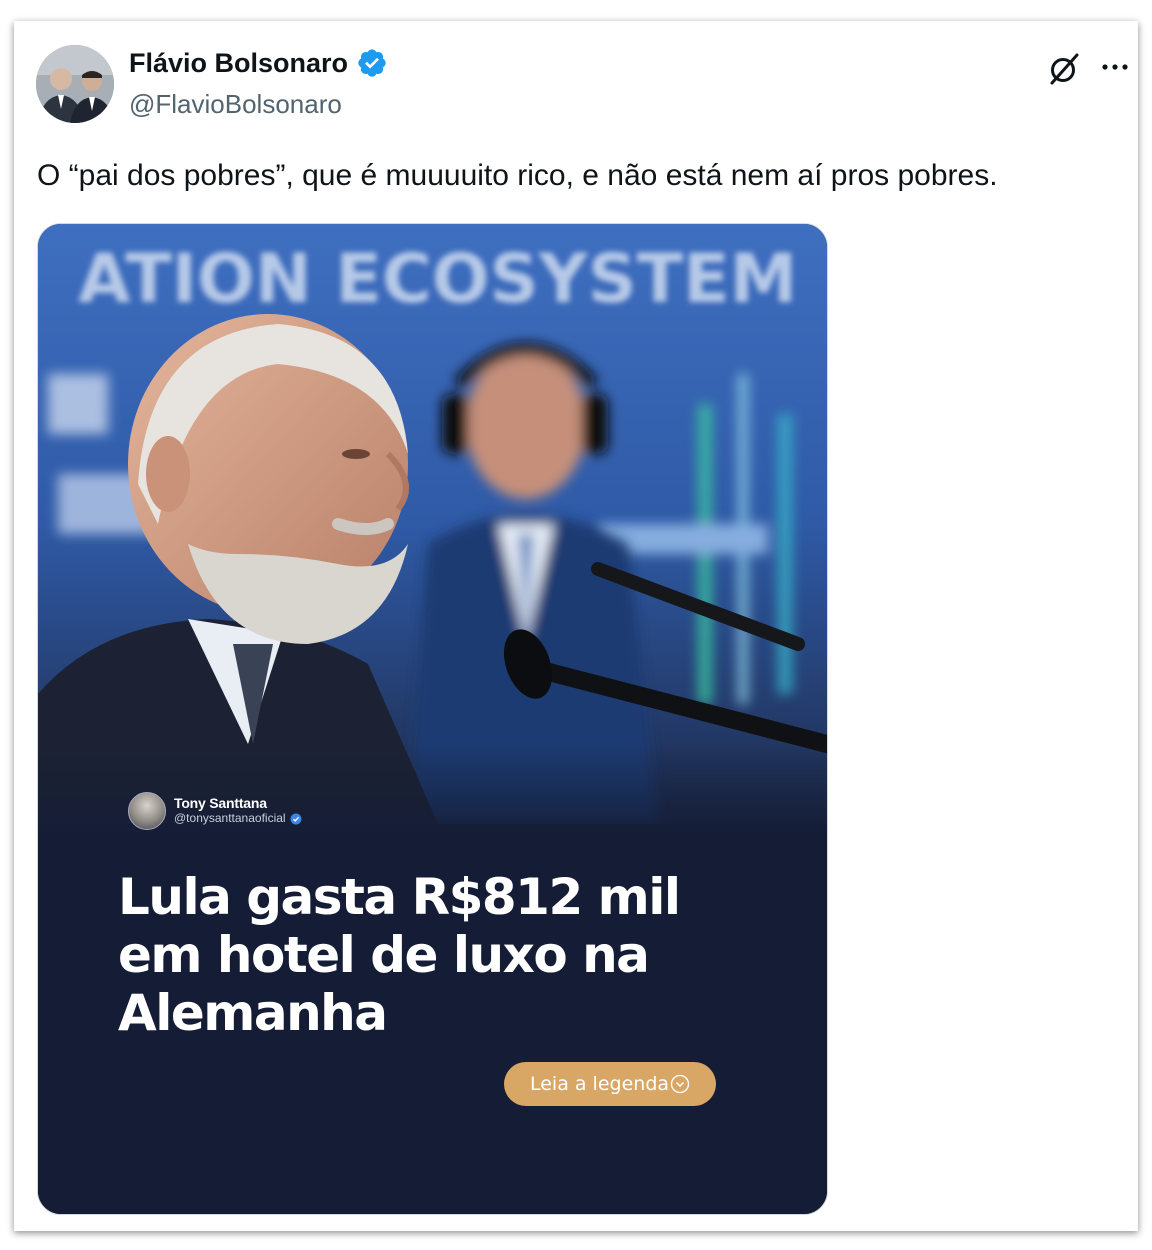 This screenshot has height=1250, width=1152. What do you see at coordinates (372, 63) in the screenshot?
I see `verified-badge-icon` at bounding box center [372, 63].